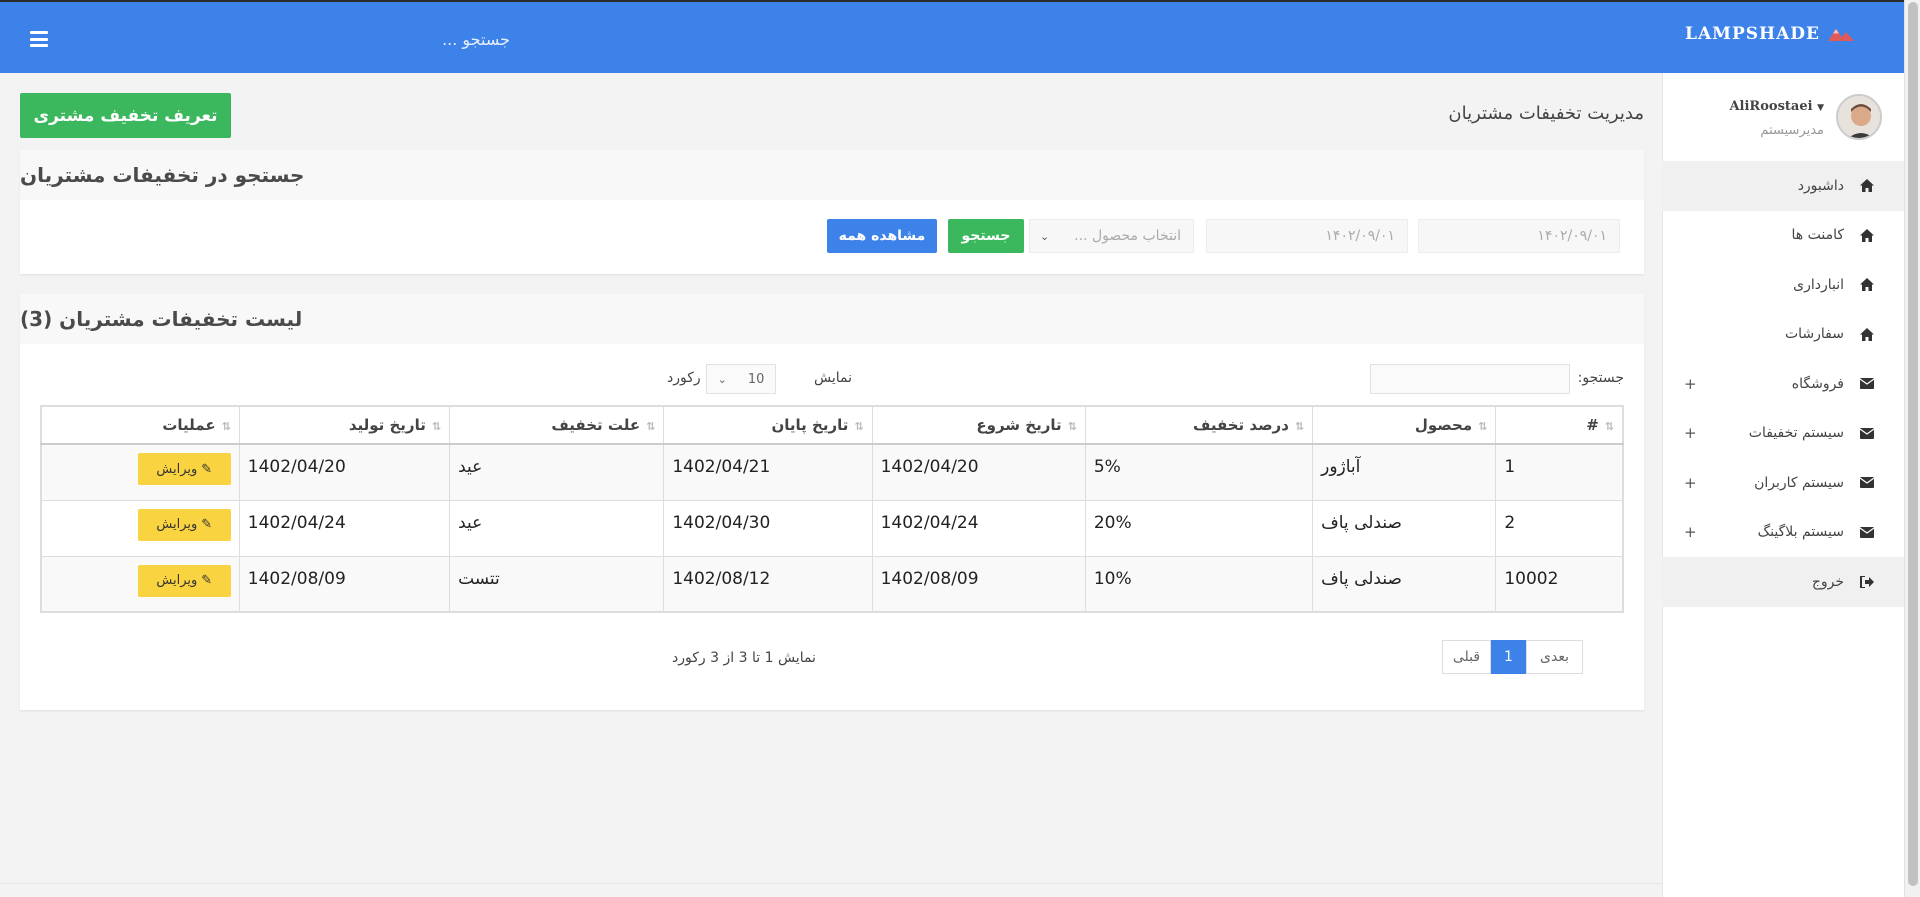 This screenshot has height=897, width=1920. What do you see at coordinates (1559, 584) in the screenshot?
I see `cell-id: 10002` at bounding box center [1559, 584].